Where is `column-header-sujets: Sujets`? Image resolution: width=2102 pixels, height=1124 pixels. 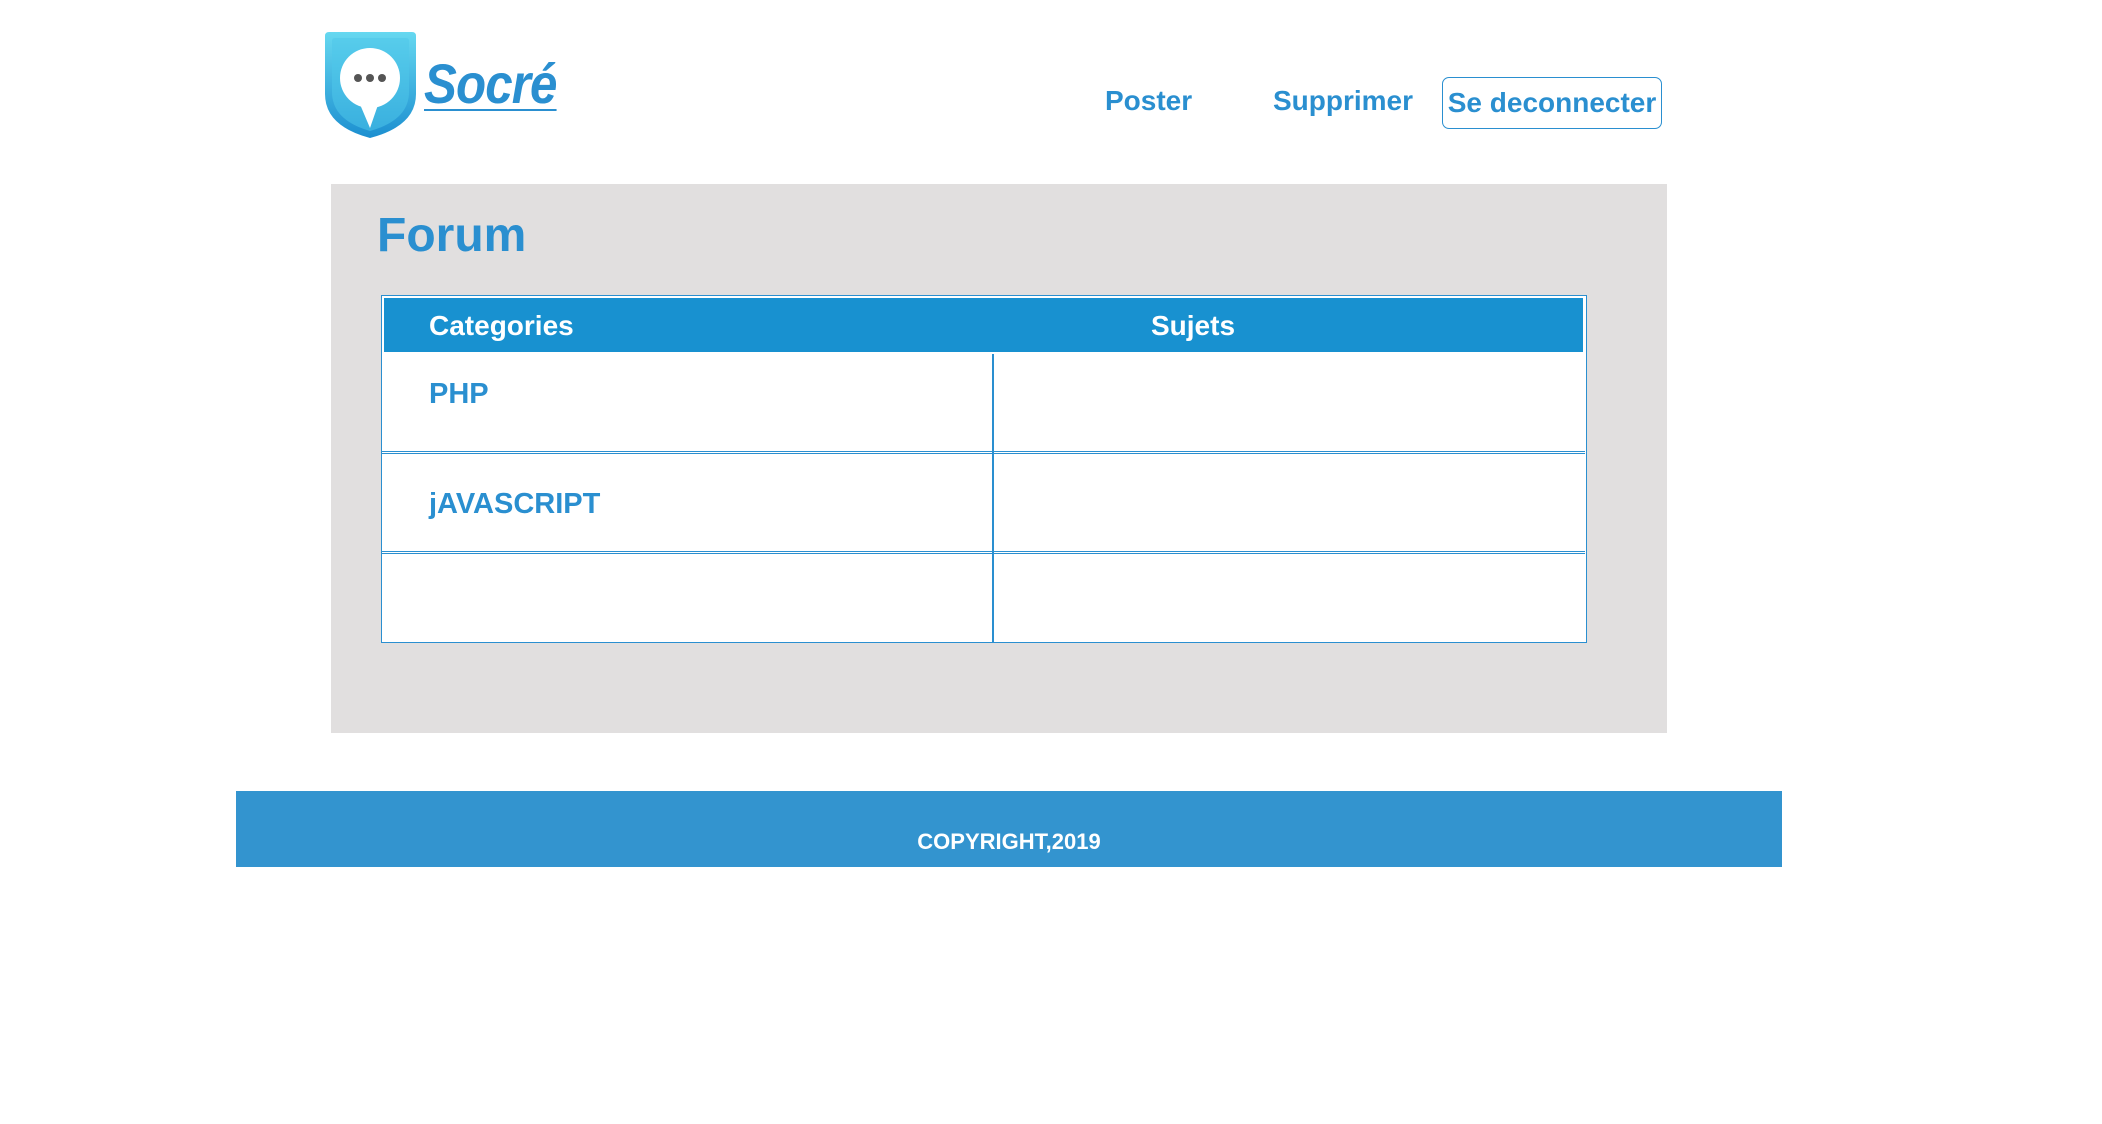
column-header-sujets: Sujets is located at coordinates (1193, 325).